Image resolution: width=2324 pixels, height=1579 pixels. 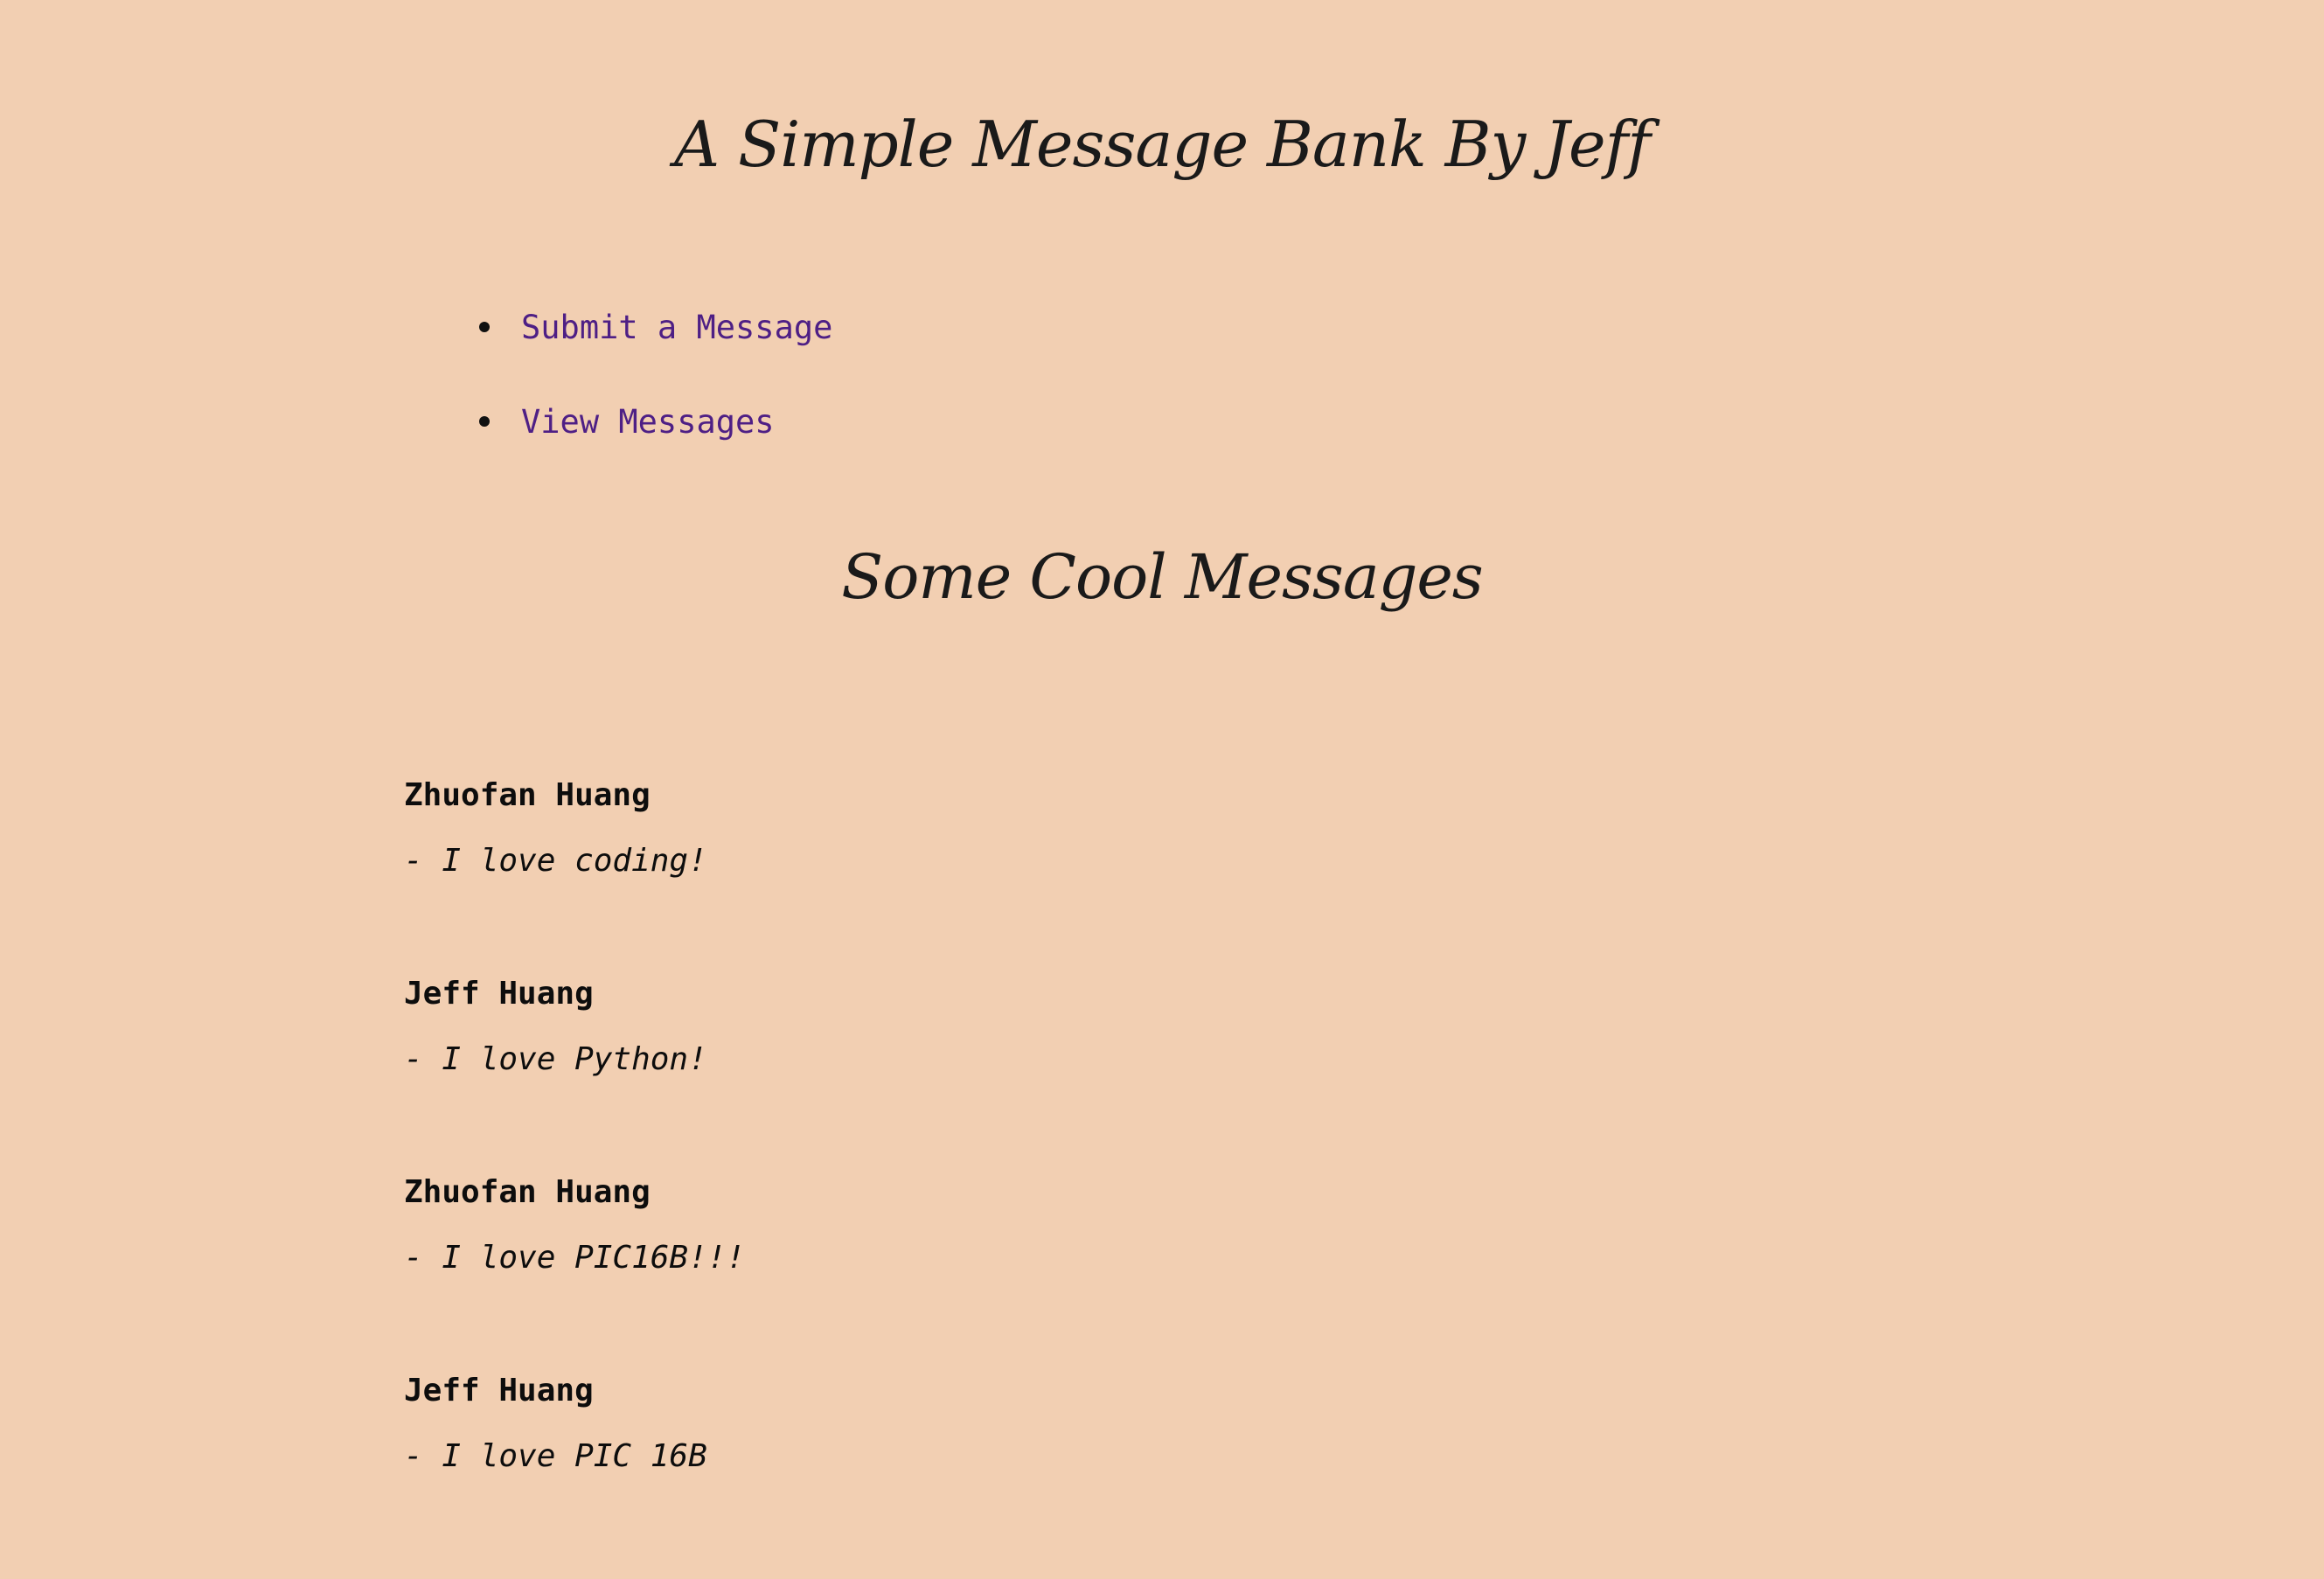 I want to click on nav-list: Submit a Message View Messages, so click(x=651, y=374).